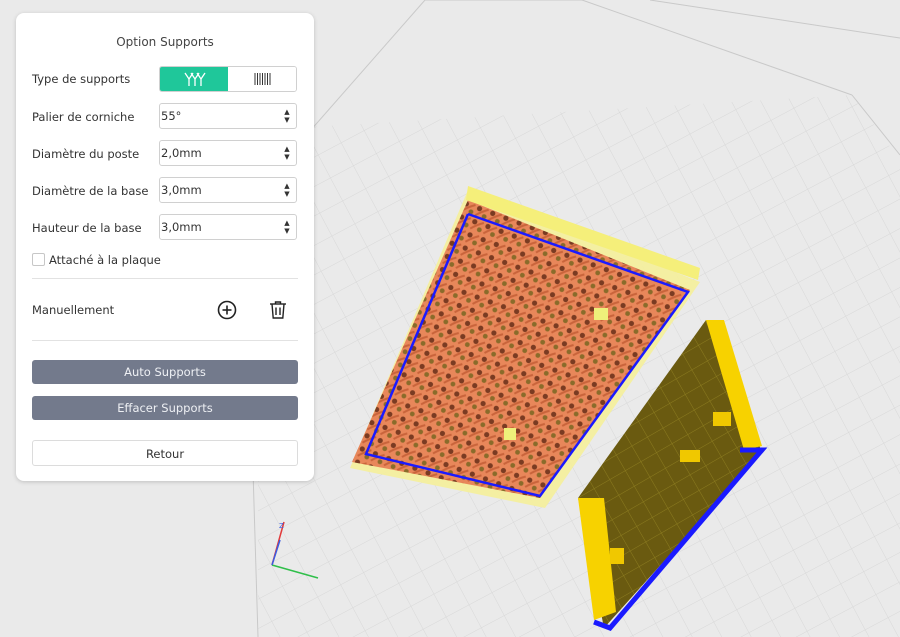  Describe the element at coordinates (87, 228) in the screenshot. I see `base-height-label: Hauteur de la base` at that location.